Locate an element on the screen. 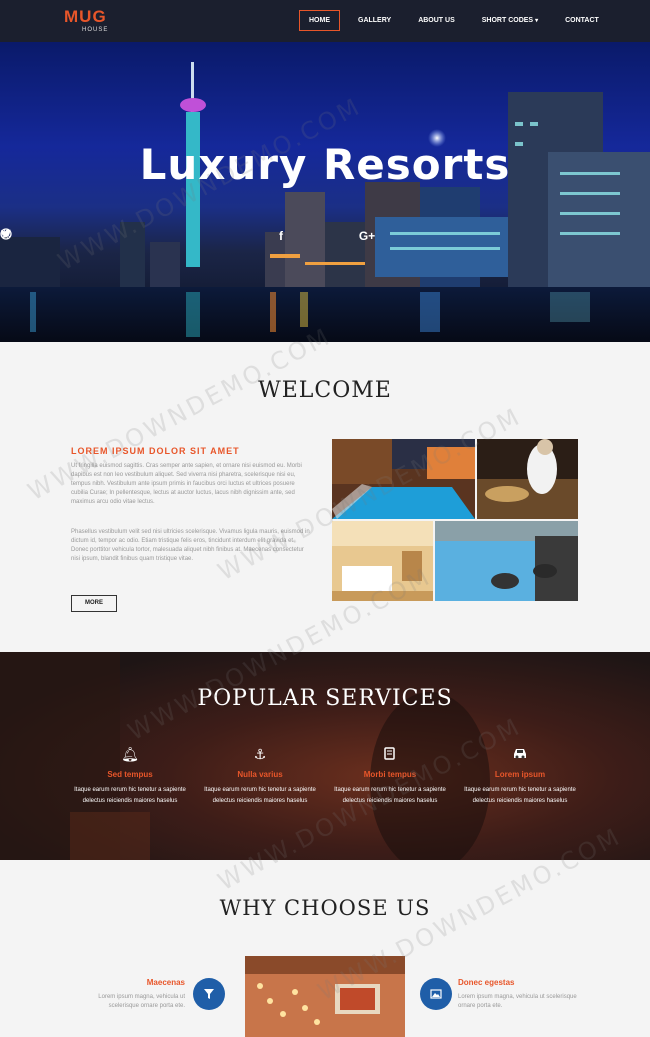 This screenshot has height=1037, width=650. social-links: f G+ is located at coordinates (325, 236).